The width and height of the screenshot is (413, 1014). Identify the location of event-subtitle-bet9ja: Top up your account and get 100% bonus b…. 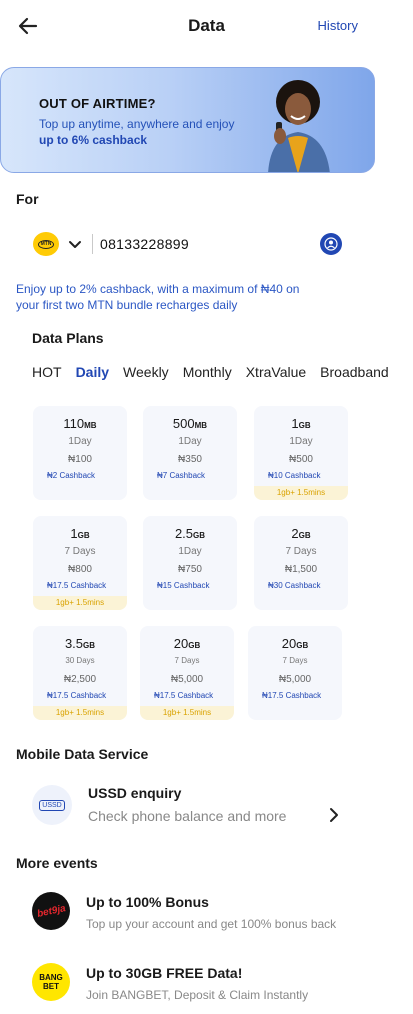
(211, 924).